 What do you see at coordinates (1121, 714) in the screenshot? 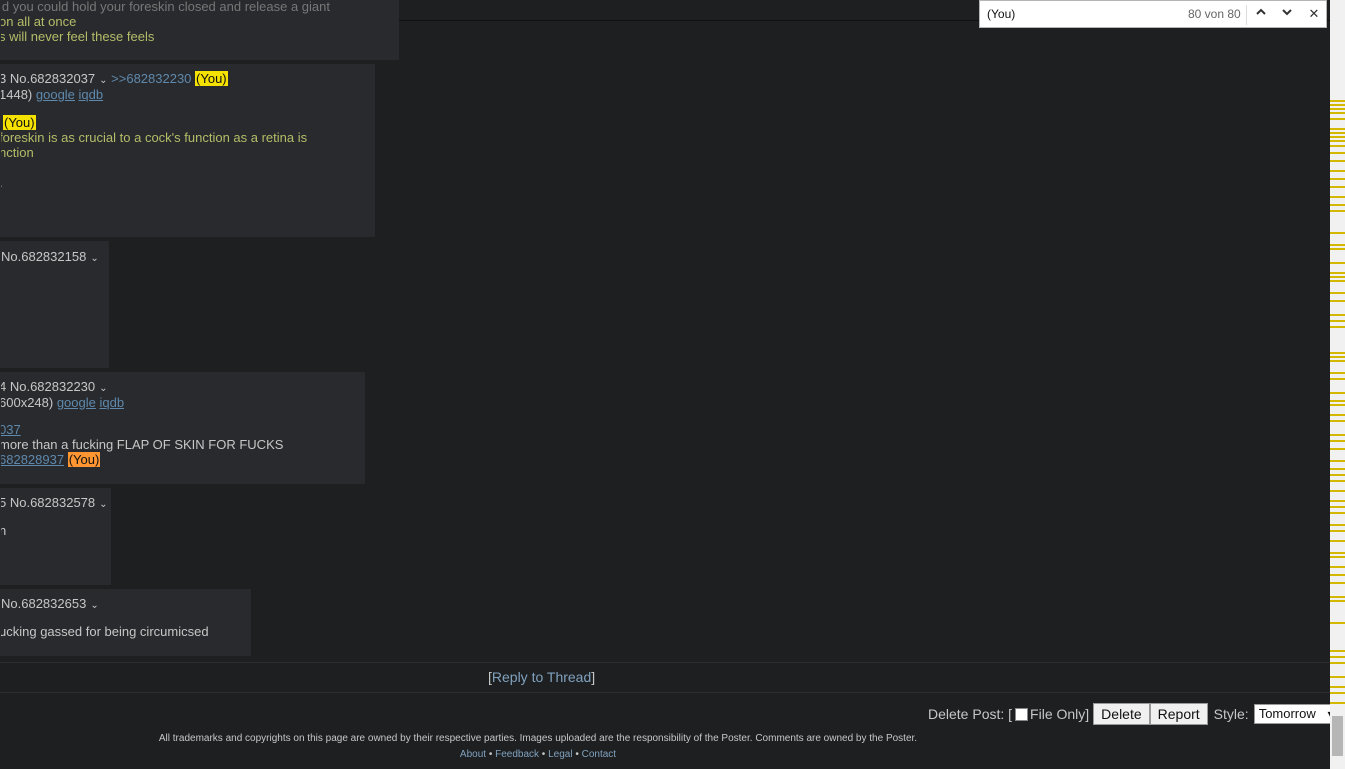
I see `delete-button: Delete` at bounding box center [1121, 714].